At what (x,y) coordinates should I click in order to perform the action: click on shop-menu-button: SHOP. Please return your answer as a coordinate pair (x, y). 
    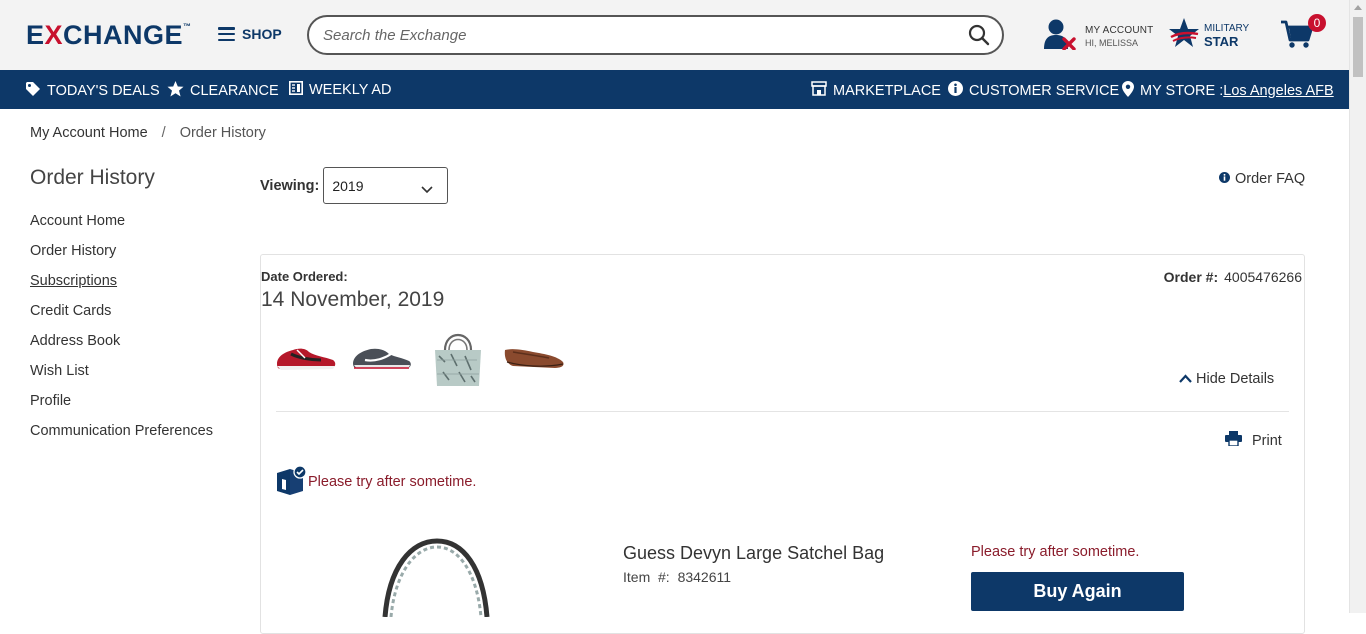
    Looking at the image, I should click on (250, 34).